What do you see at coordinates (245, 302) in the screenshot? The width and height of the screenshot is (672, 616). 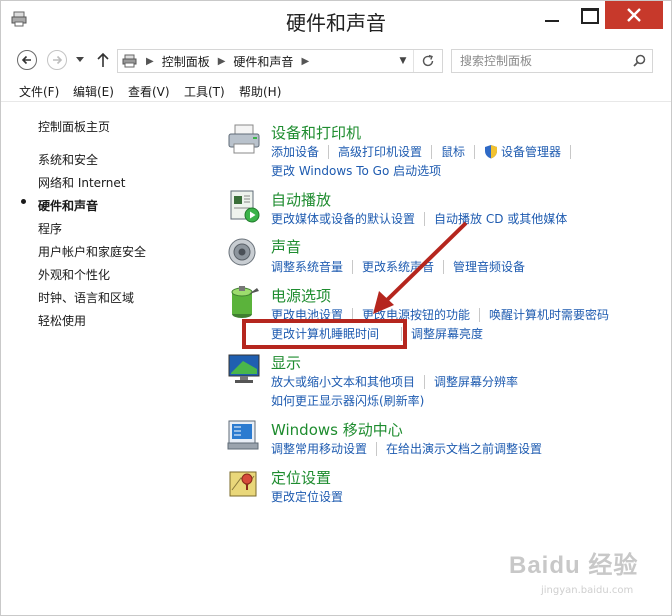 I see `battery-icon` at bounding box center [245, 302].